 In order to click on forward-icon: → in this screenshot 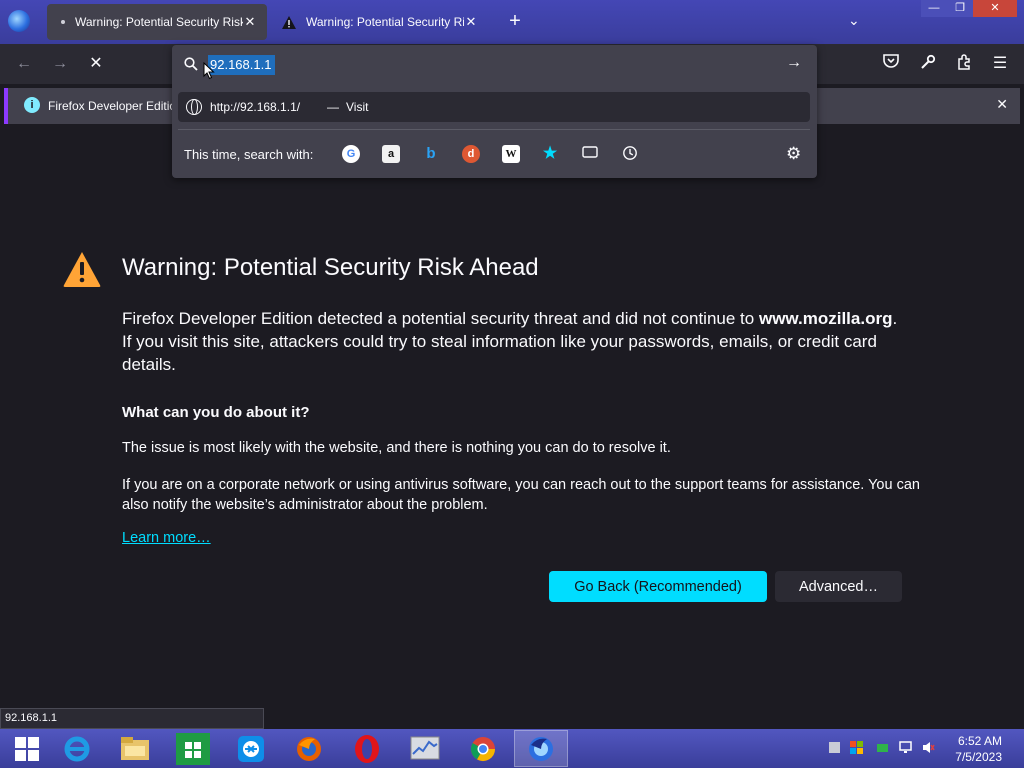, I will do `click(60, 64)`.